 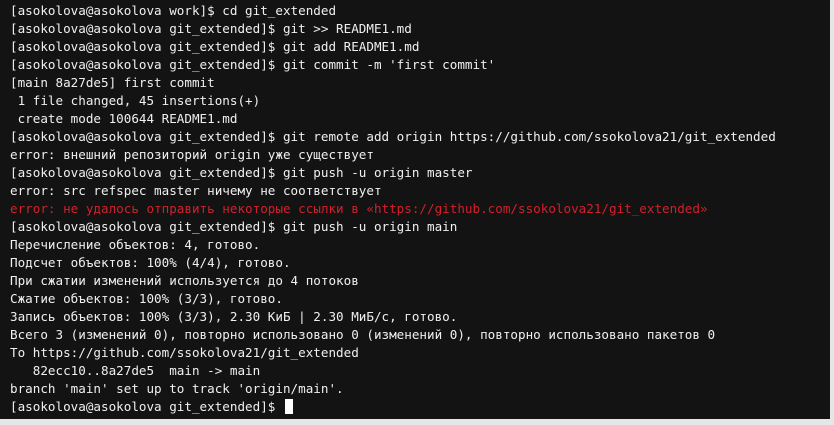 I want to click on output-line: 82ecc10..8a27de5 main -> main, so click(x=135, y=370).